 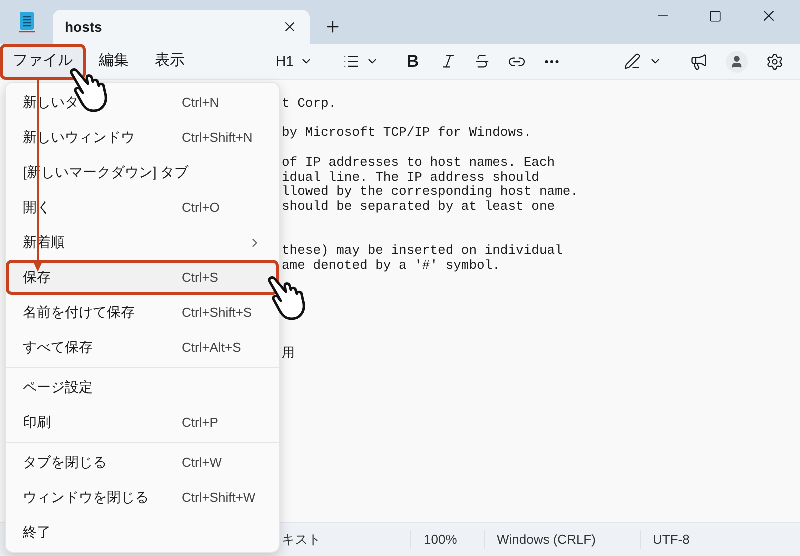 I want to click on text-line: ame denoted by a '#' symbol., so click(x=391, y=265).